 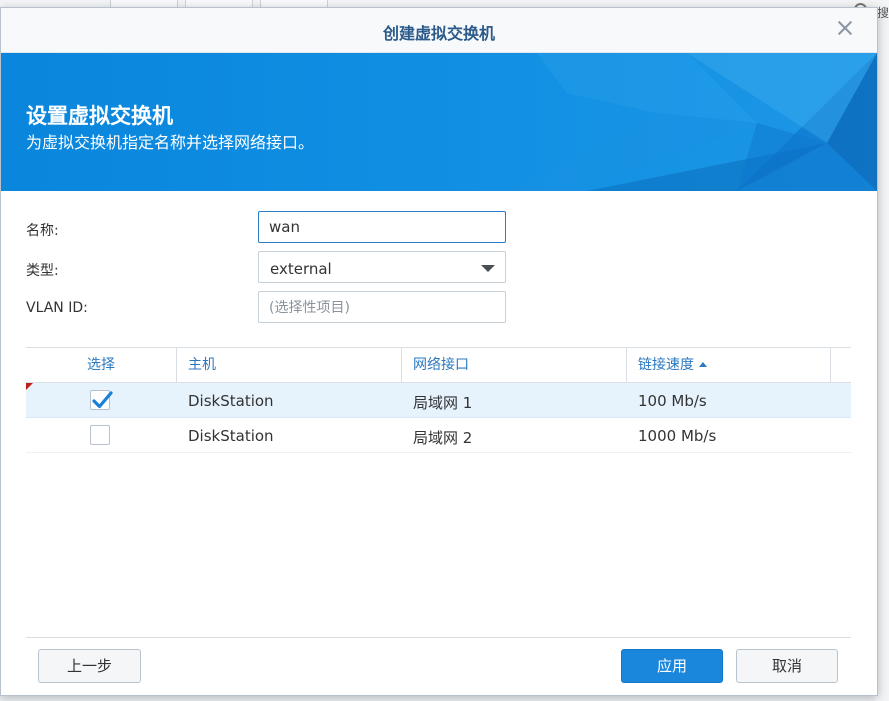 I want to click on banner-title: 设置虚拟交换机, so click(x=99, y=116).